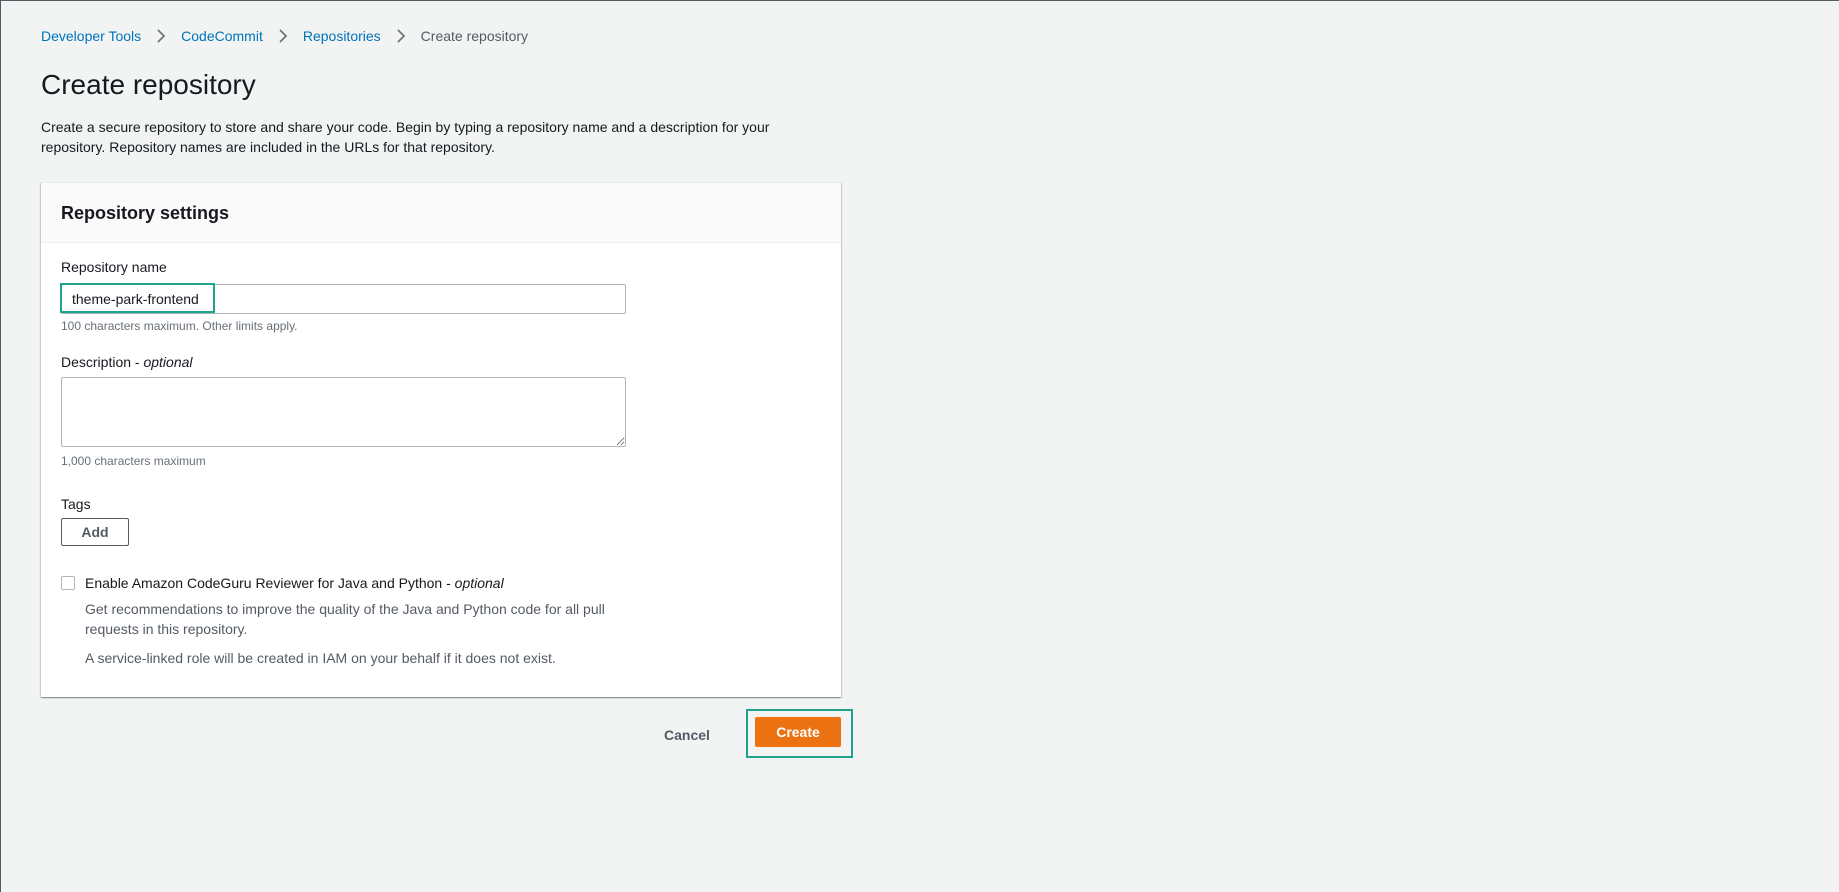  Describe the element at coordinates (222, 36) in the screenshot. I see `breadcrumb-codecommit: CodeCommit` at that location.